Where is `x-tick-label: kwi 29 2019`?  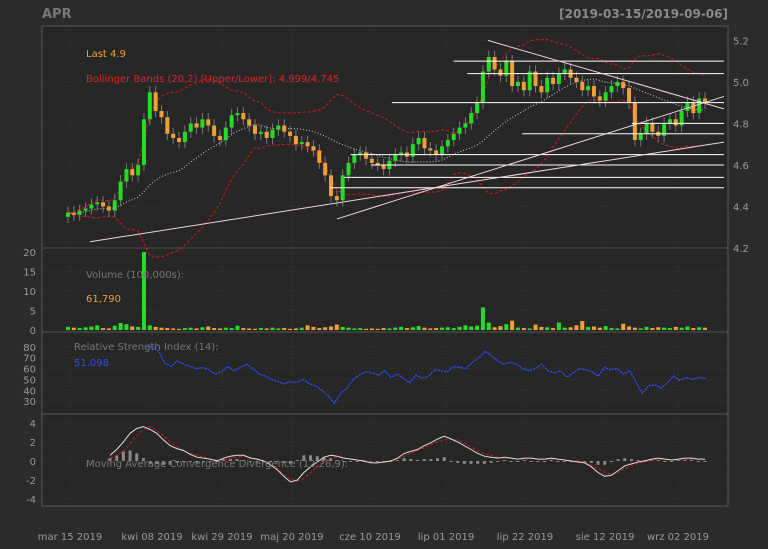
x-tick-label: kwi 29 2019 is located at coordinates (221, 537).